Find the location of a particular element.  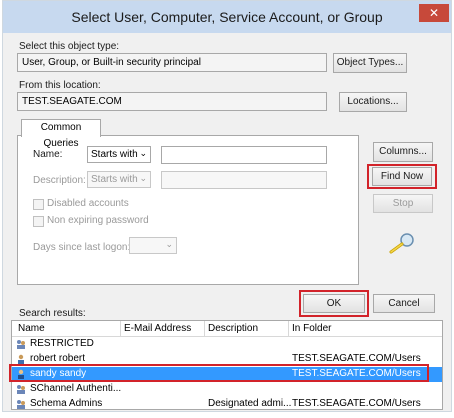

days-since-logon-label: Days since last logon: is located at coordinates (82, 247).